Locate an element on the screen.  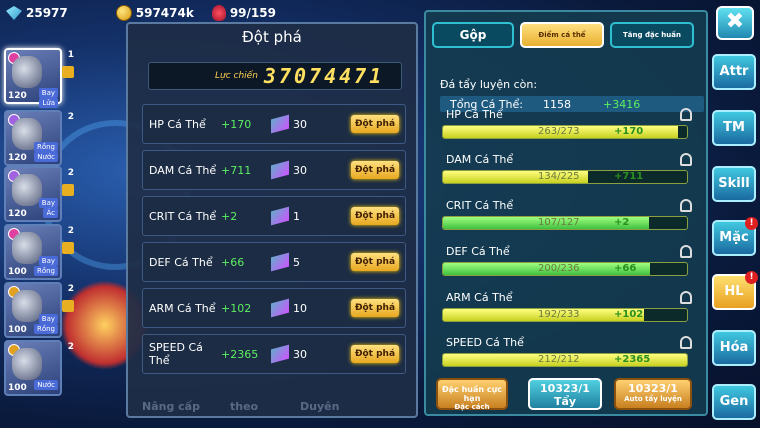
combat-power-box: Lực chiến 37074471 is located at coordinates (275, 76).